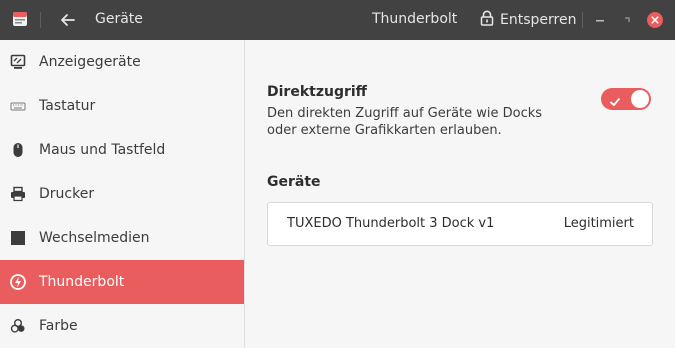  I want to click on lock-icon, so click(487, 20).